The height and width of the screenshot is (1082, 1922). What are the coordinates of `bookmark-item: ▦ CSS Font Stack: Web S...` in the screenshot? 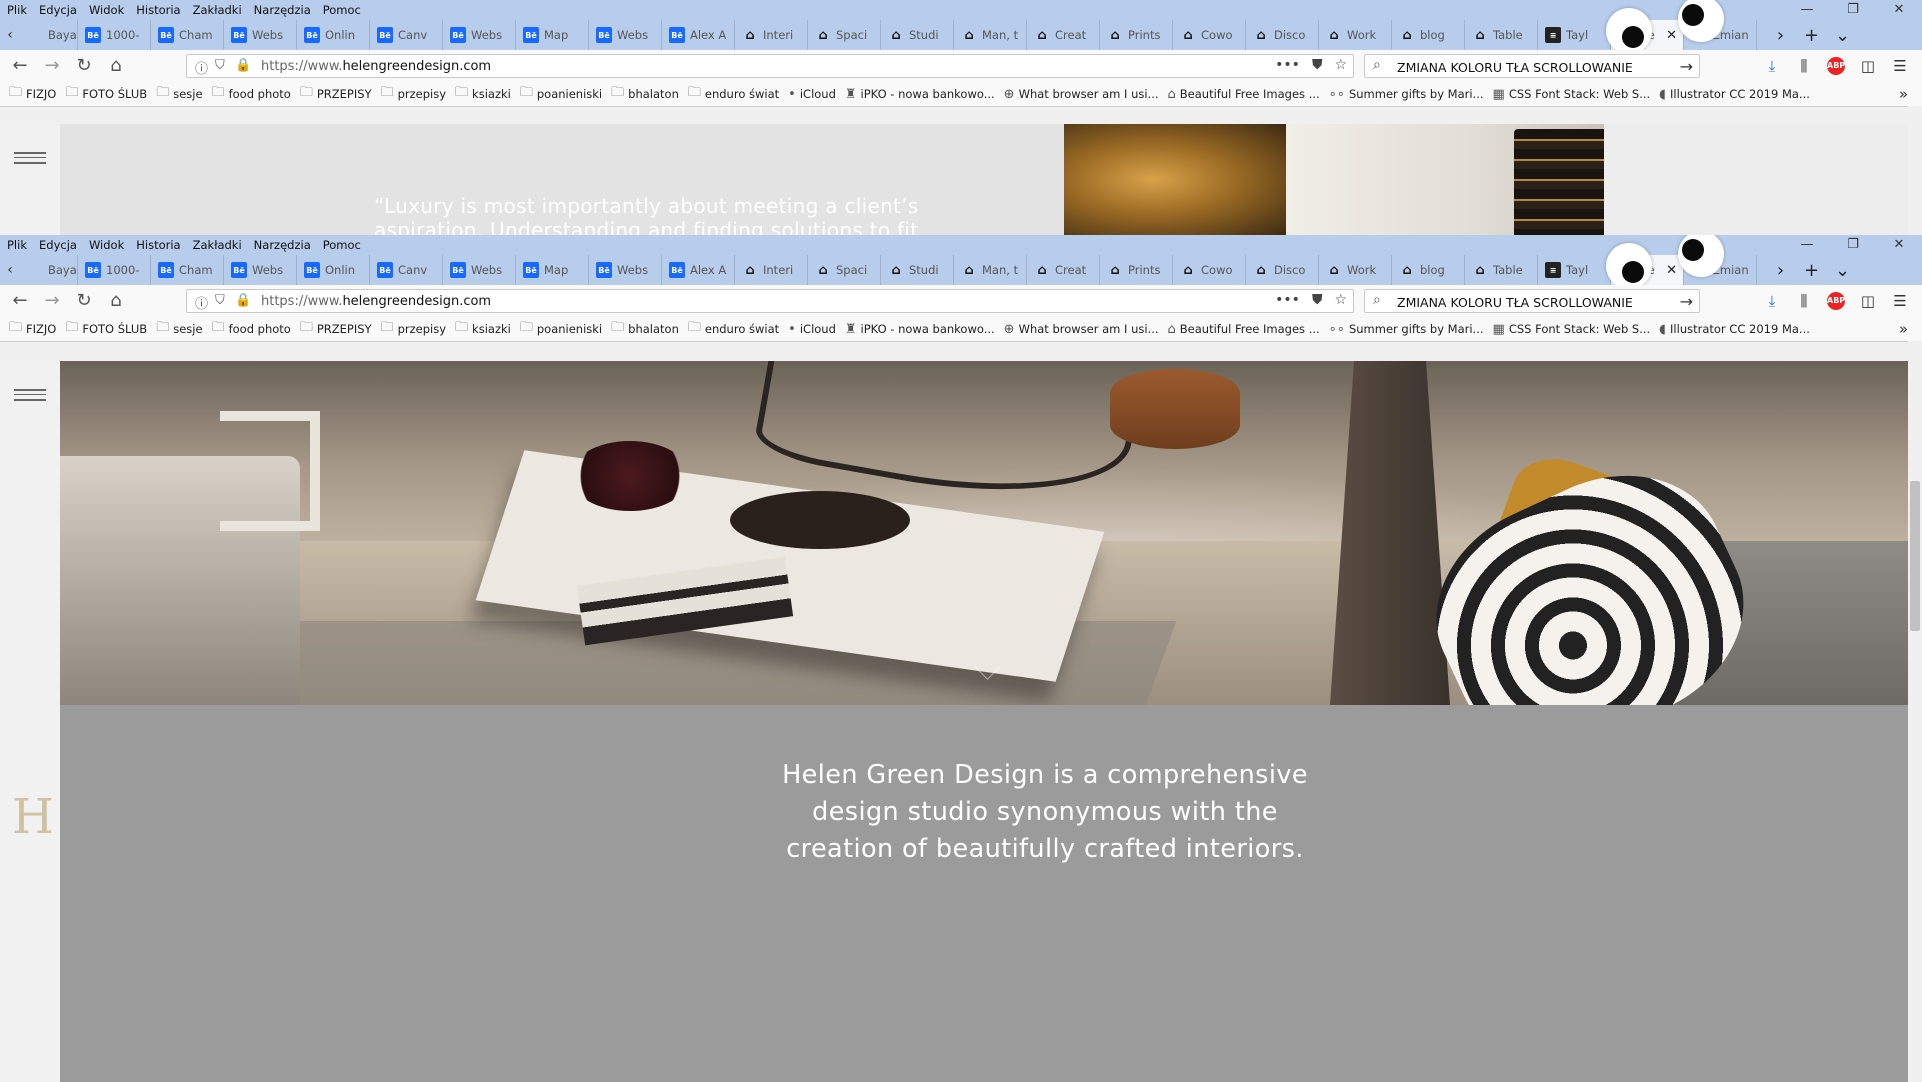 It's located at (1572, 94).